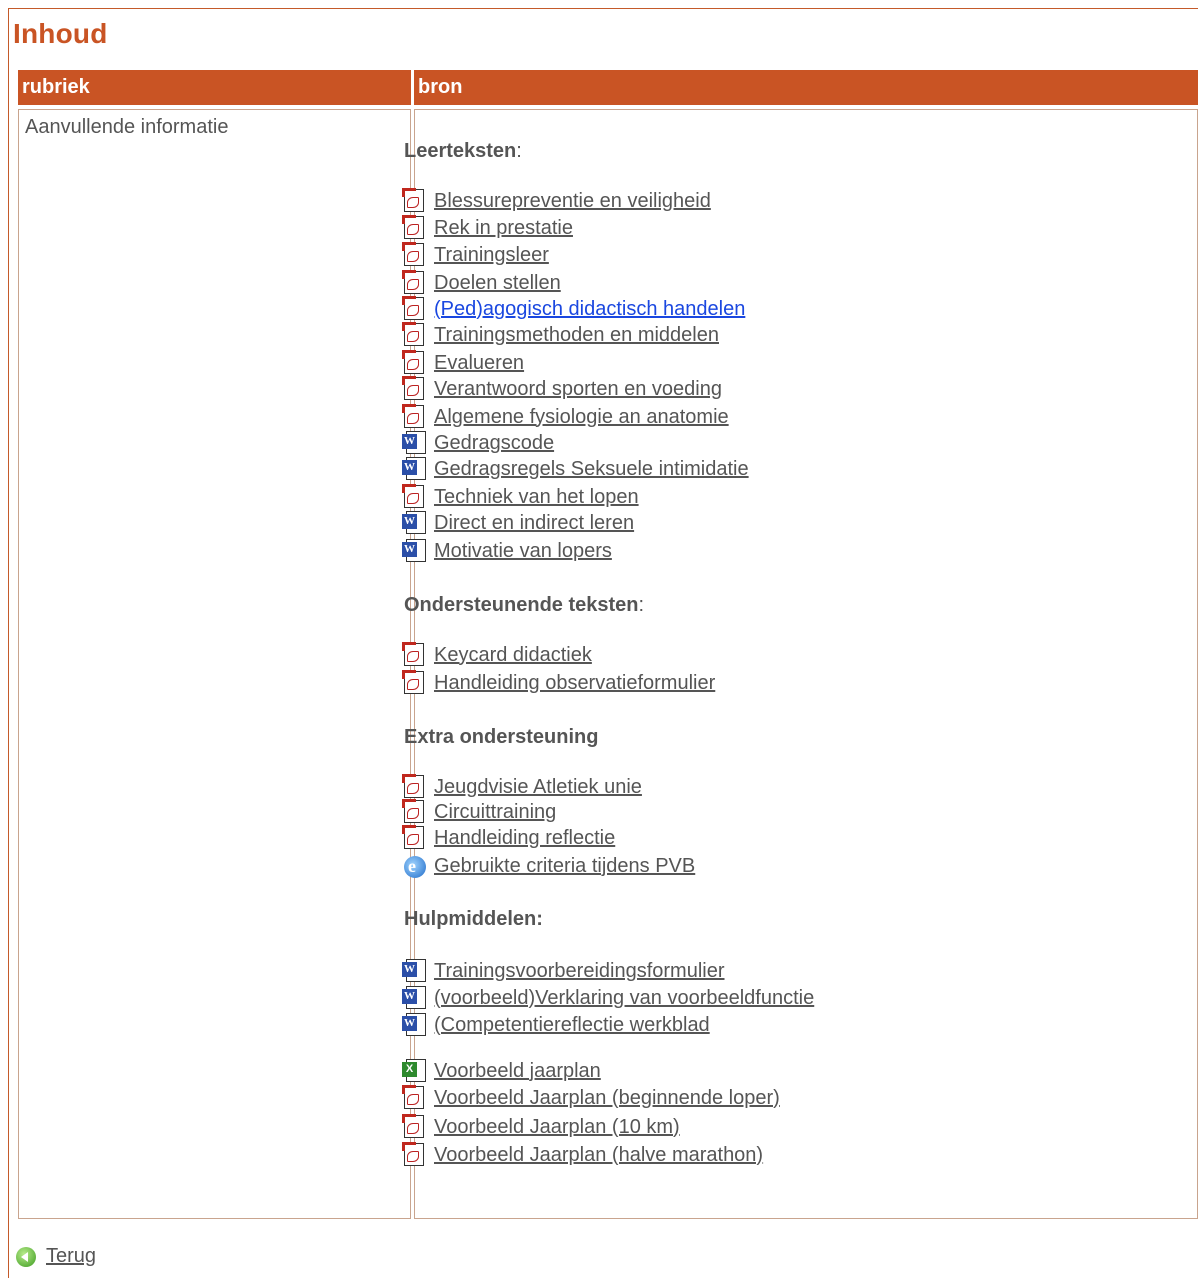  I want to click on document-link-label: Blessurepreventie en veiligheid, so click(572, 201).